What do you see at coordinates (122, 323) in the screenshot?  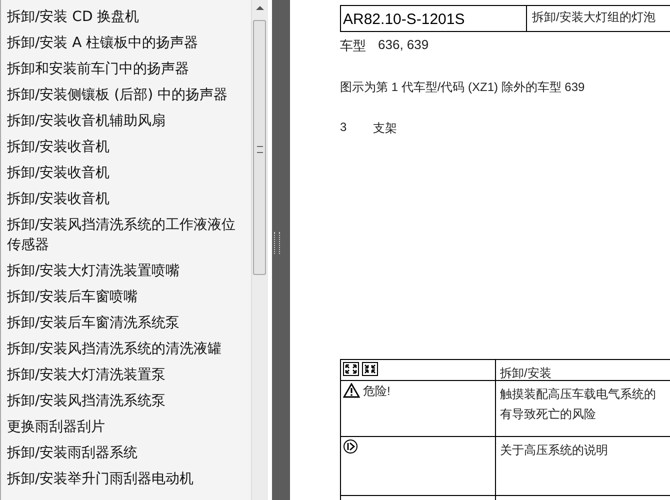 I see `toc-item: 拆卸/安装后车窗清洗系统泵` at bounding box center [122, 323].